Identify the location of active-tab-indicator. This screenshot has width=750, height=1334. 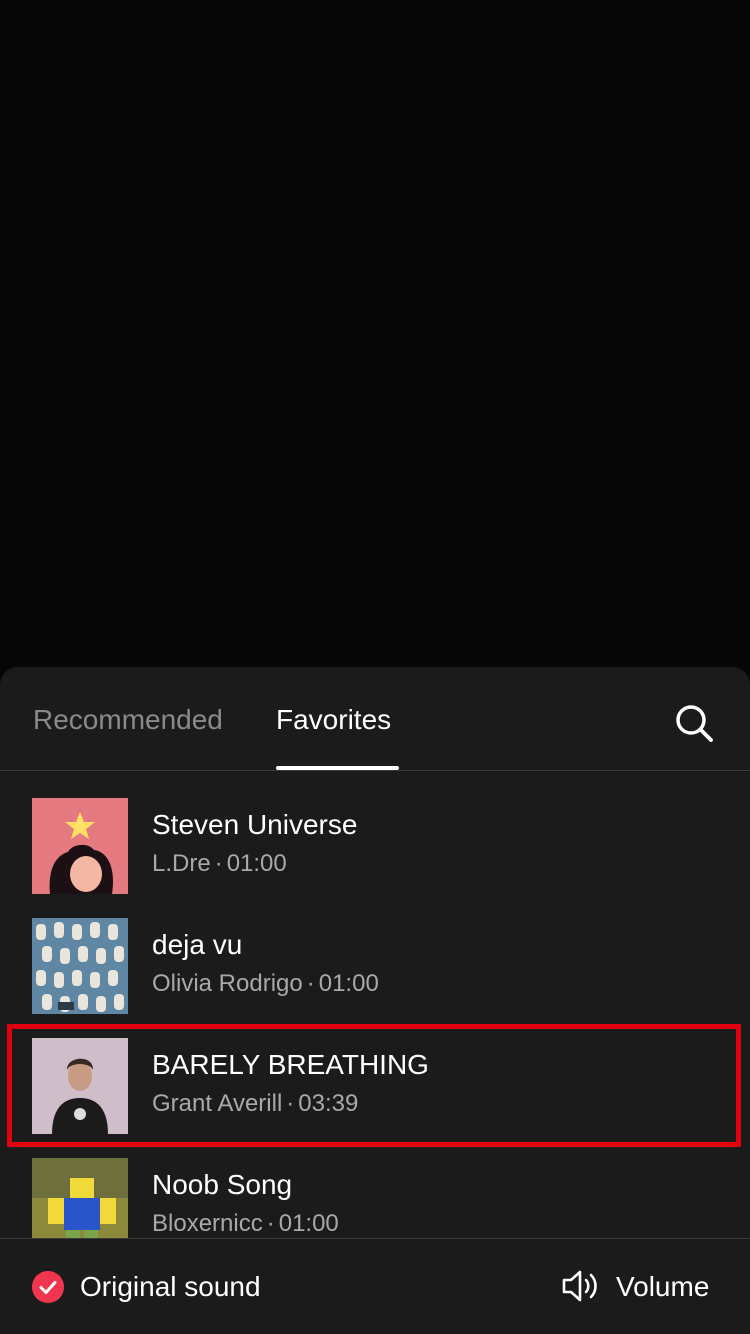
(337, 768).